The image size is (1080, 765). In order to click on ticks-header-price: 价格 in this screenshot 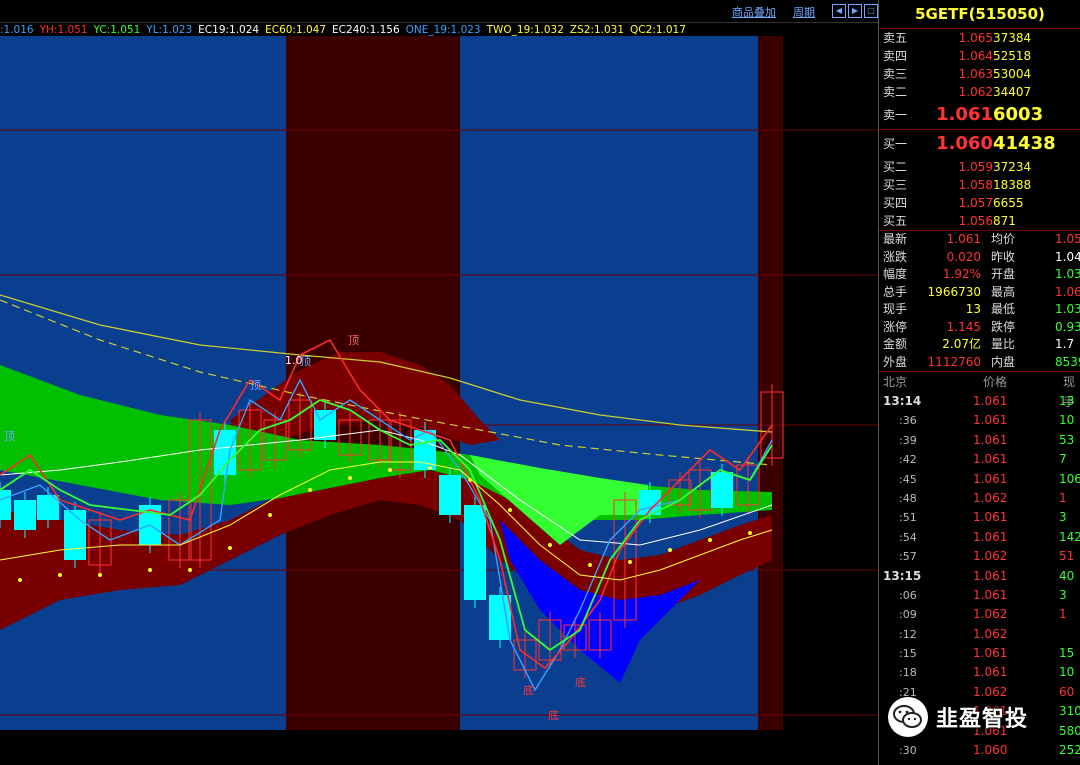, I will do `click(995, 382)`.